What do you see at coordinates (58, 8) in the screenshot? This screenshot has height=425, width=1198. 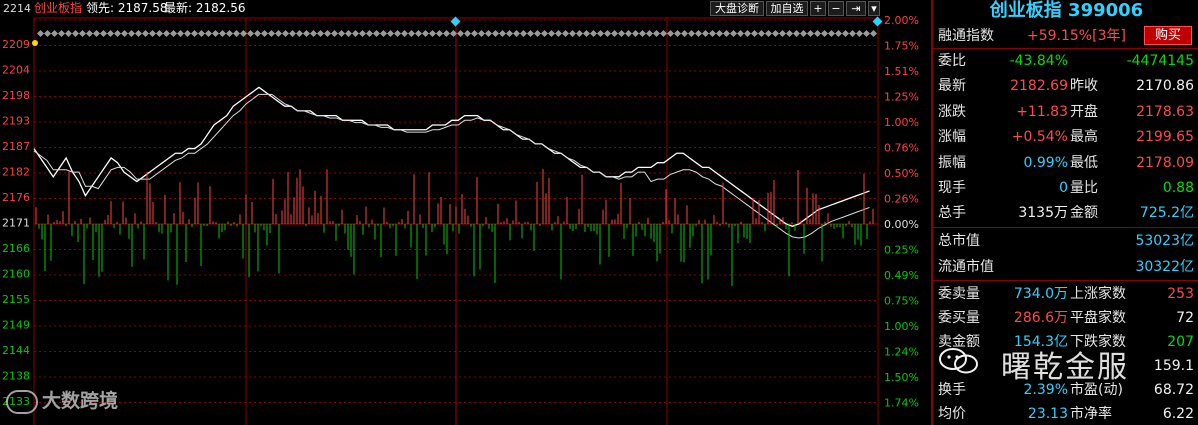 I see `index-name-label: 创业板指` at bounding box center [58, 8].